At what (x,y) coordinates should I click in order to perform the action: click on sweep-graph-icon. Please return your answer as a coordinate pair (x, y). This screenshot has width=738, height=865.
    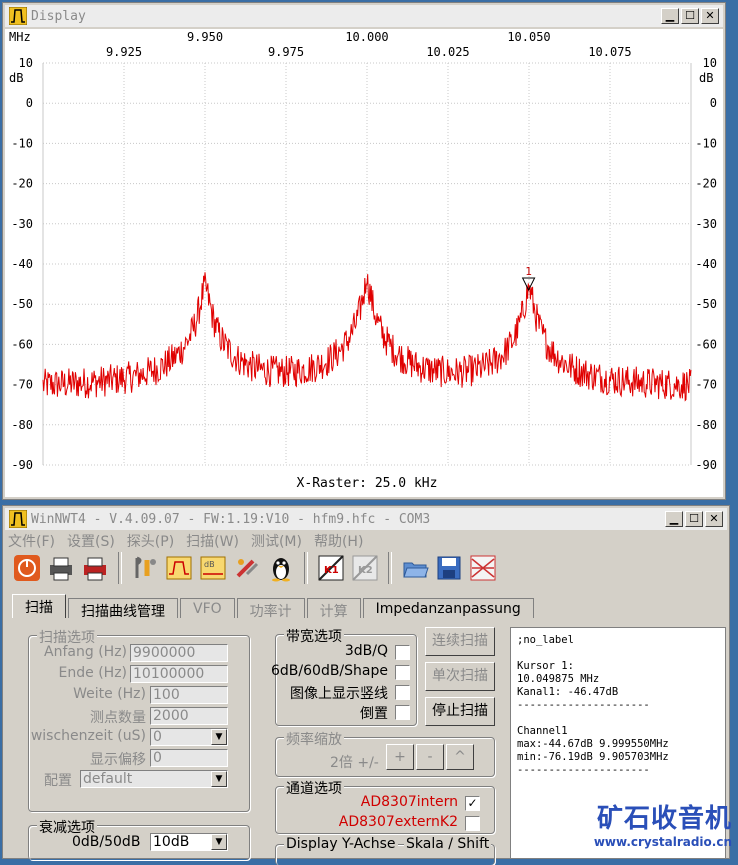
    Looking at the image, I should click on (179, 568).